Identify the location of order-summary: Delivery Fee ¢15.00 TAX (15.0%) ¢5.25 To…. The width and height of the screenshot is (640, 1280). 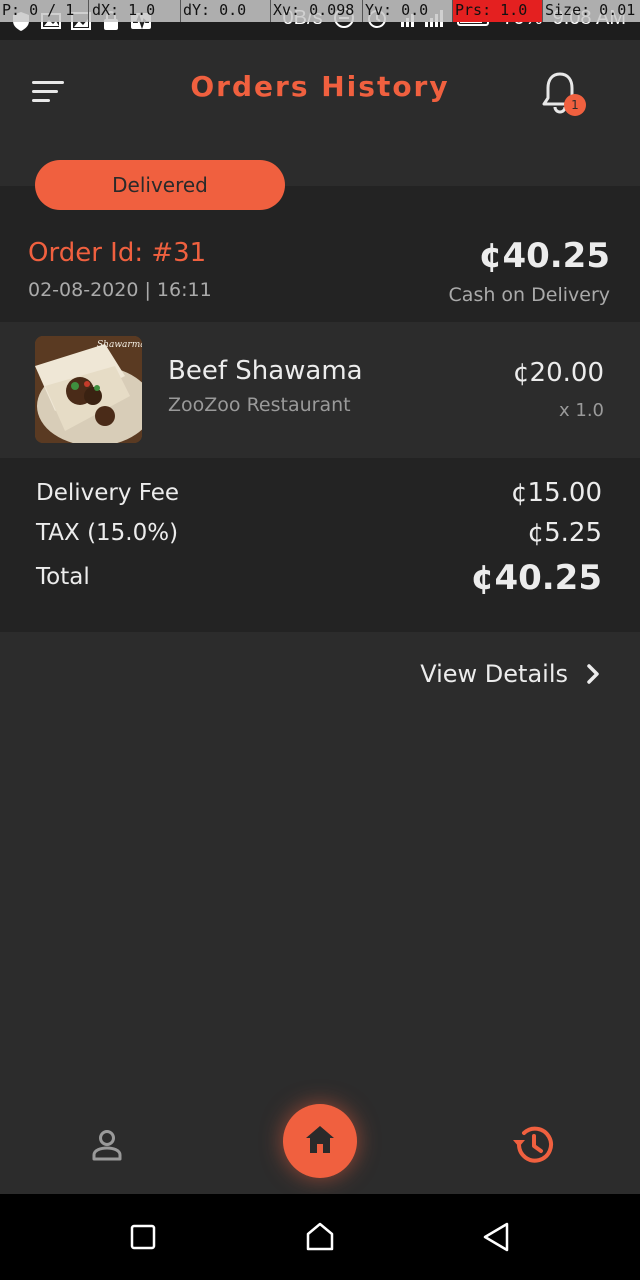
(320, 545).